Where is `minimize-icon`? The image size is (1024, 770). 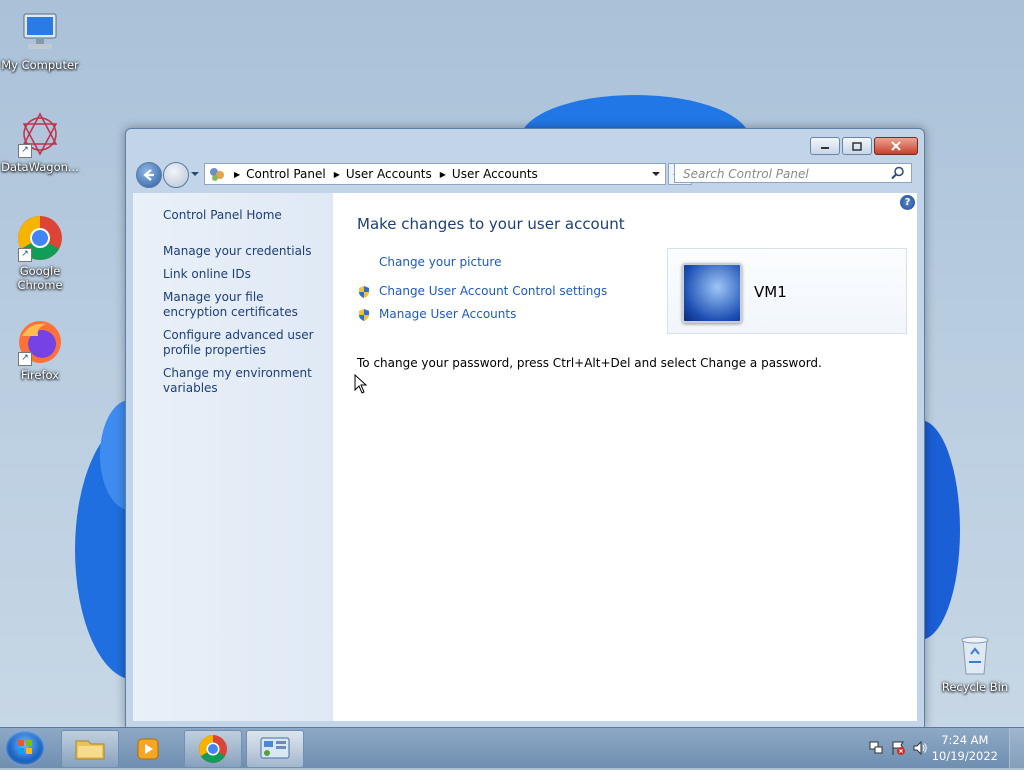
minimize-icon is located at coordinates (825, 148).